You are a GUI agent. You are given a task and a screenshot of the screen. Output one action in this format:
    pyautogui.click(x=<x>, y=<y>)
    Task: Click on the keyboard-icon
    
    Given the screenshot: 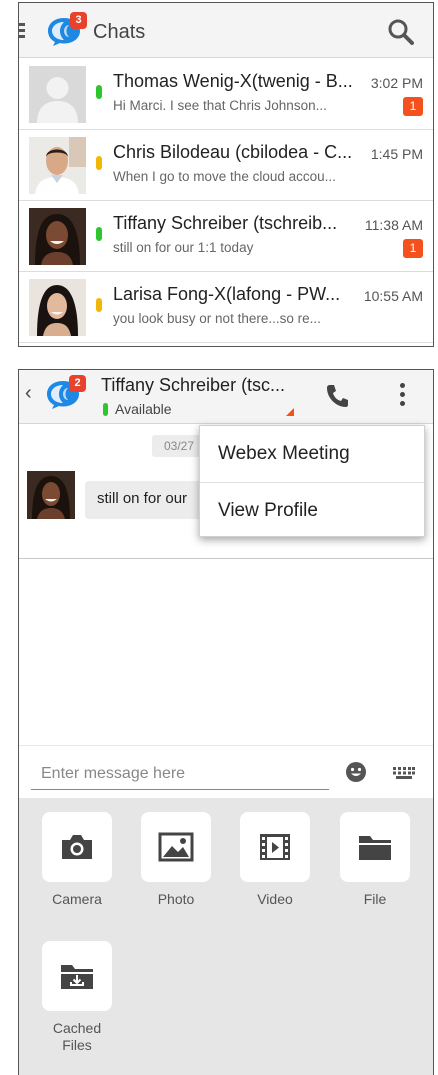 What is the action you would take?
    pyautogui.click(x=404, y=772)
    